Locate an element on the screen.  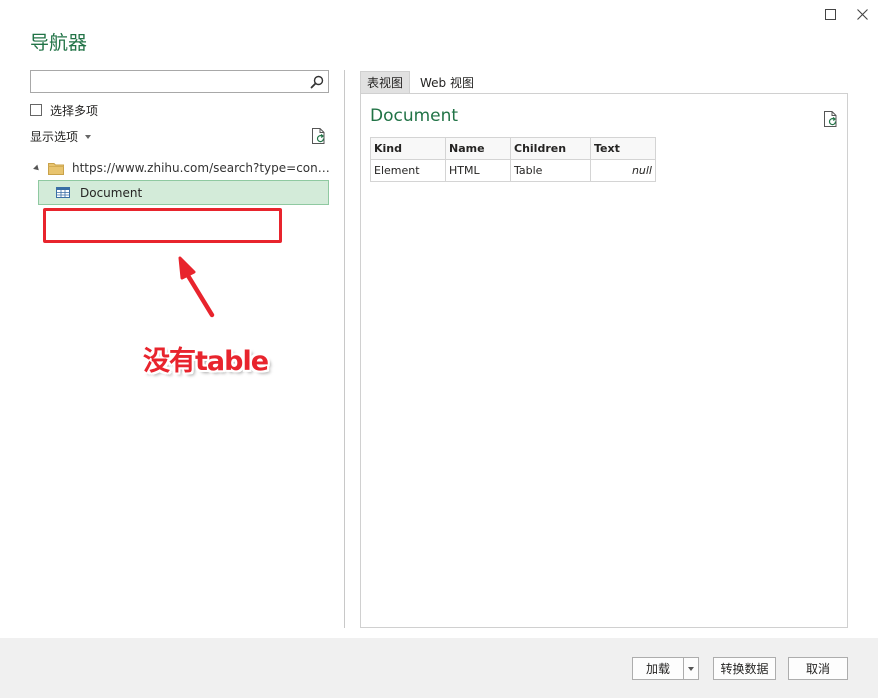
tab-table-view: 表视图 is located at coordinates (385, 82).